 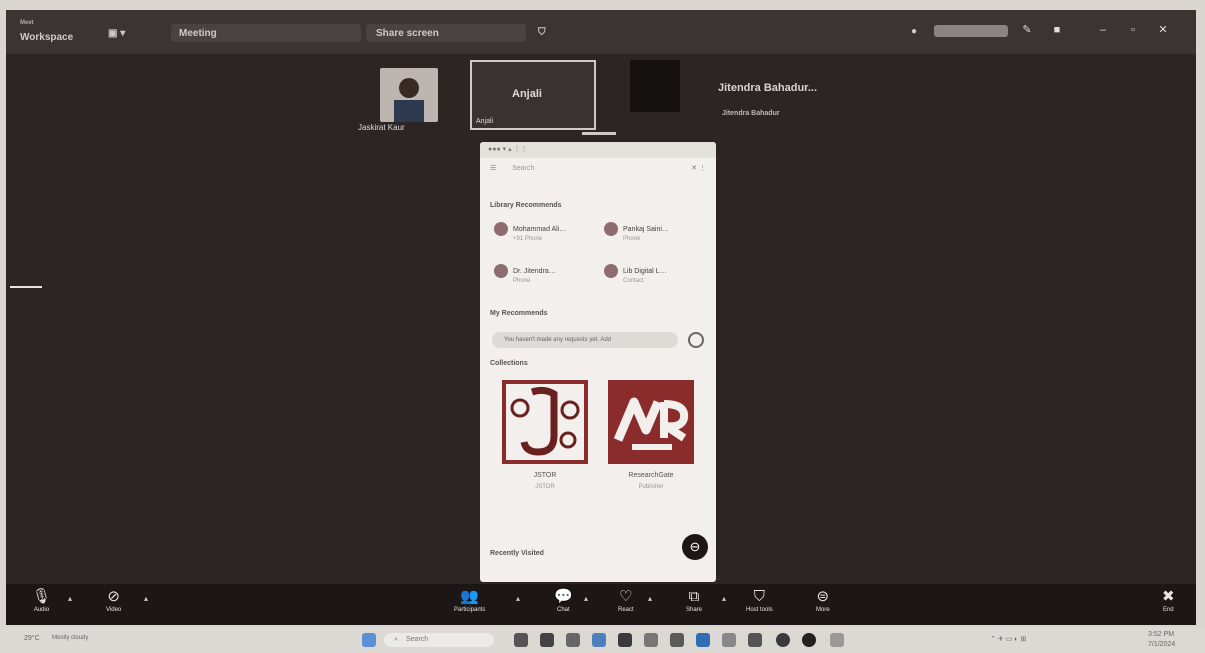 I want to click on taskbar-search: ⌕ Search, so click(x=439, y=640).